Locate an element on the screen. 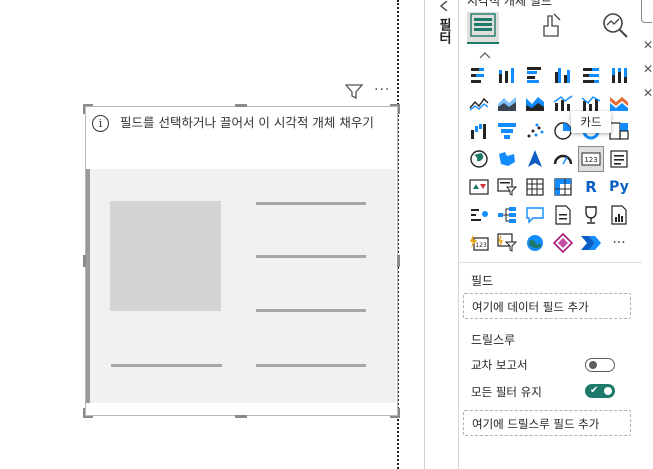 The width and height of the screenshot is (653, 469). analytics-magnifier-icon is located at coordinates (615, 27).